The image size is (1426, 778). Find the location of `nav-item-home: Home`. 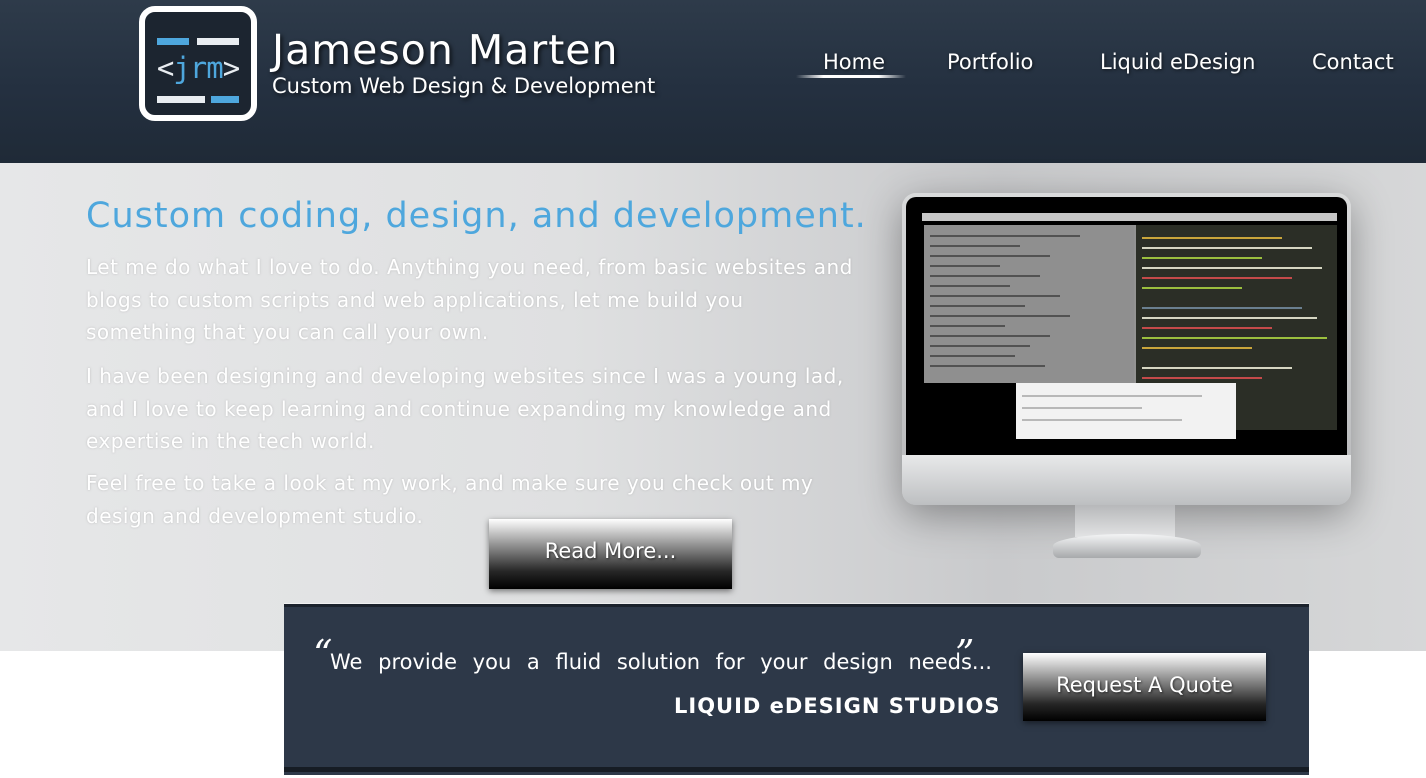

nav-item-home: Home is located at coordinates (854, 62).